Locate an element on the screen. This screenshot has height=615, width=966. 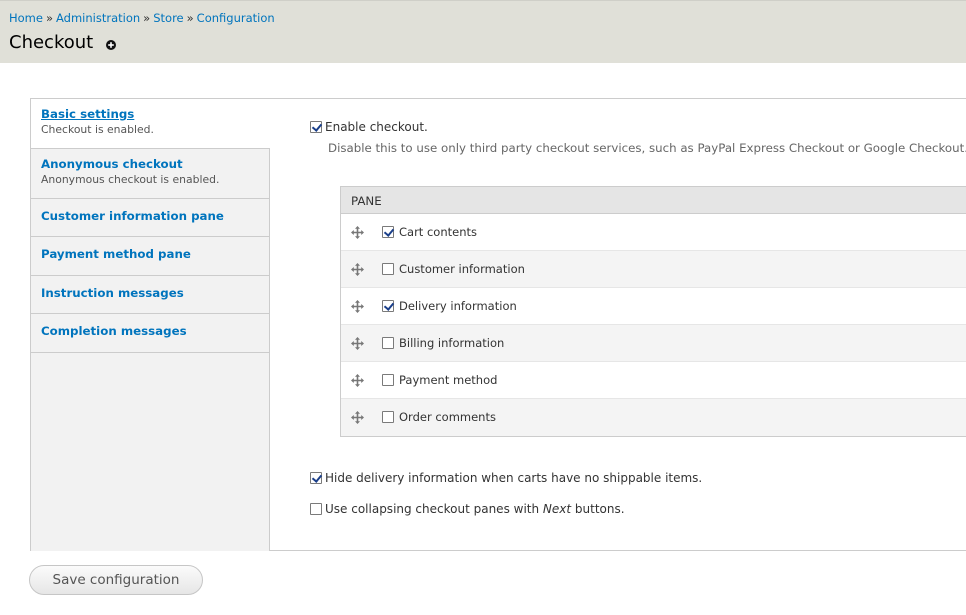
vtab-payment-method-pane: Payment method pane is located at coordinates (150, 256).